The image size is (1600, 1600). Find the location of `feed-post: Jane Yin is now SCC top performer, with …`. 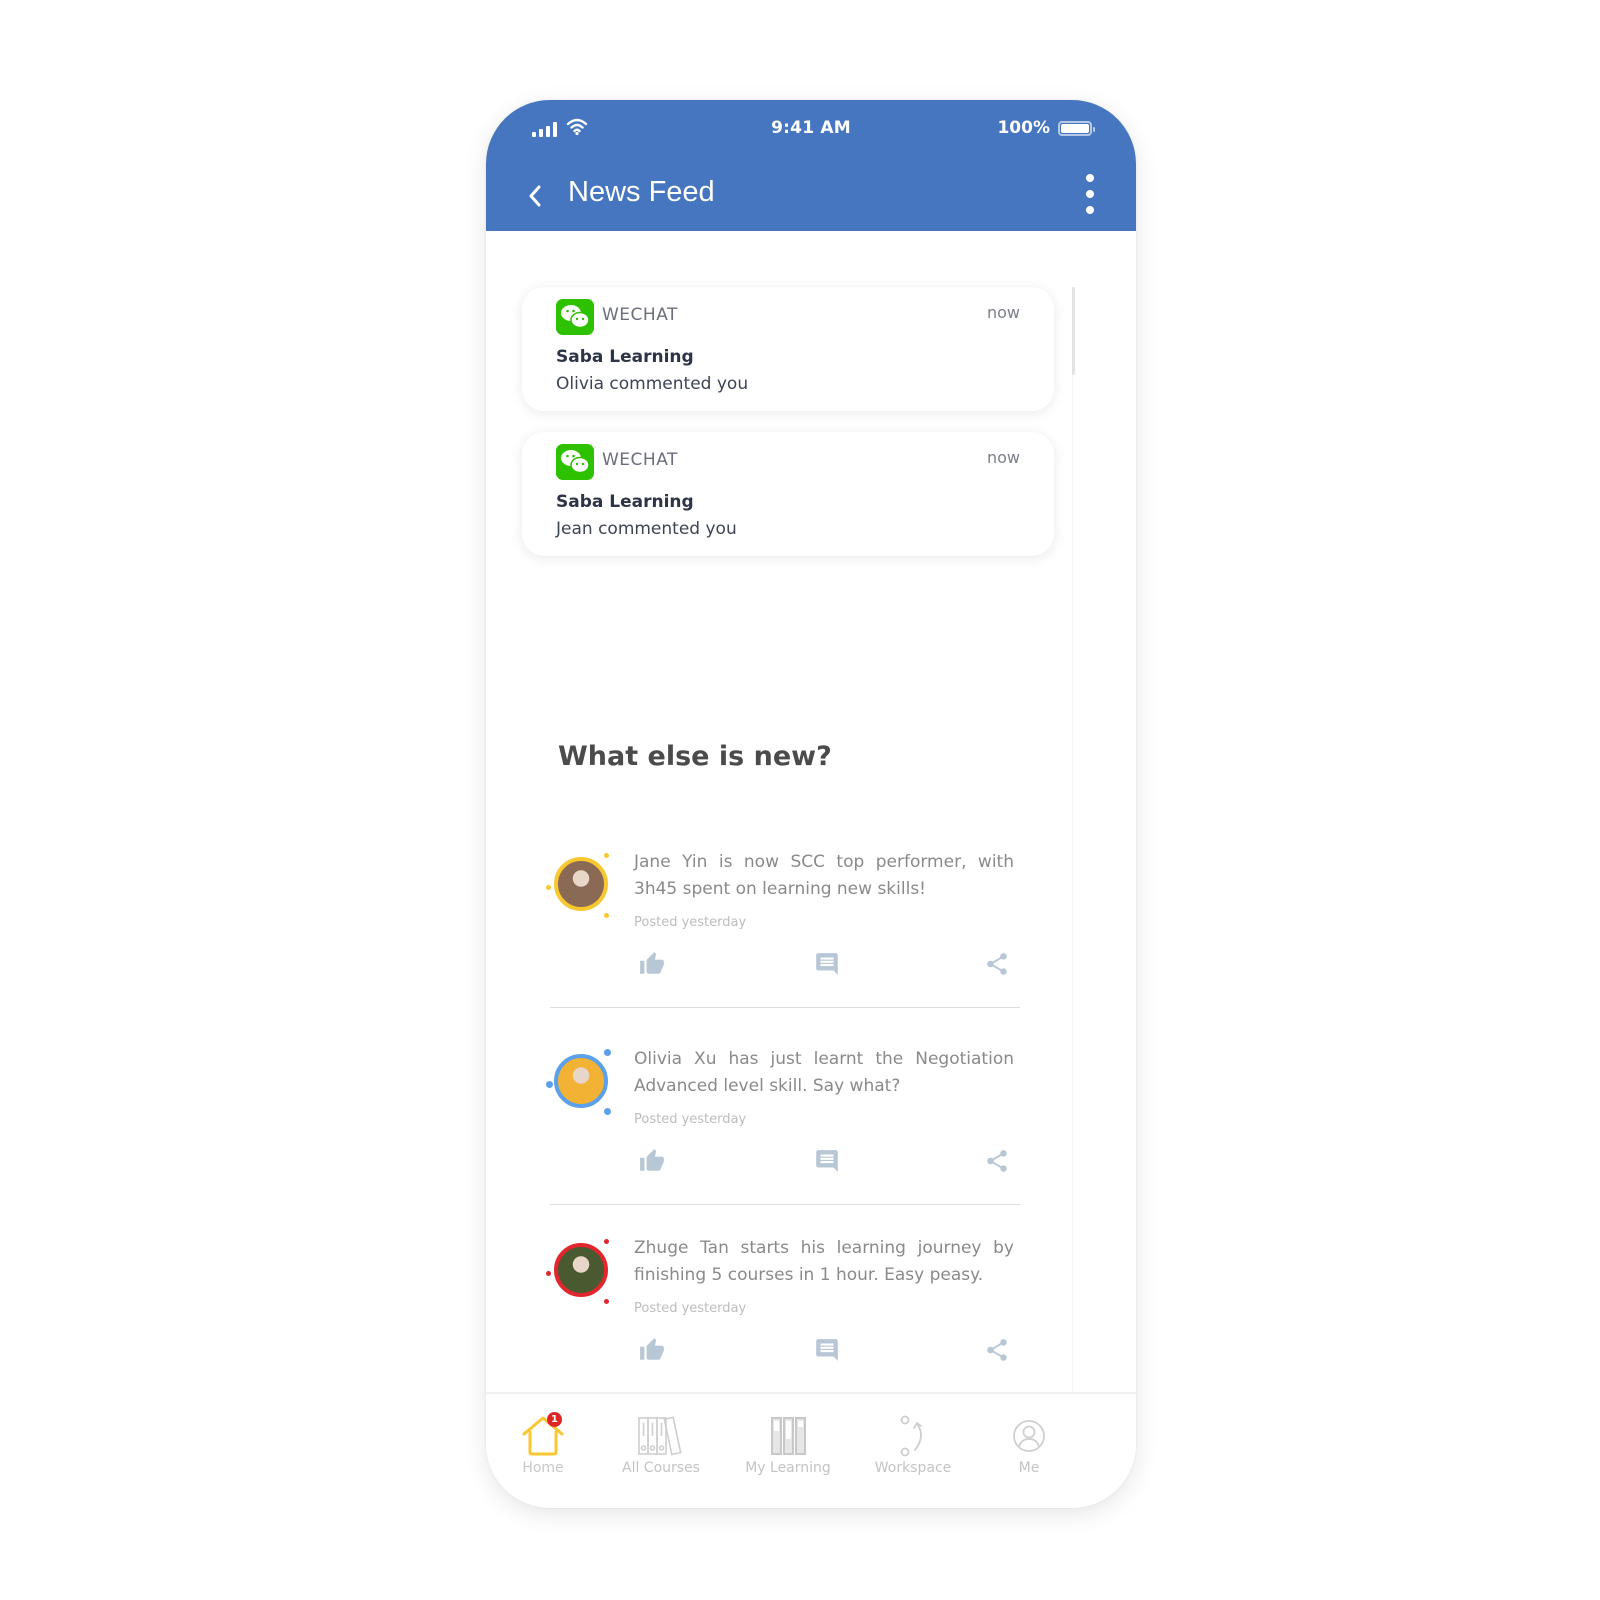

feed-post: Jane Yin is now SCC top performer, with … is located at coordinates (785, 926).